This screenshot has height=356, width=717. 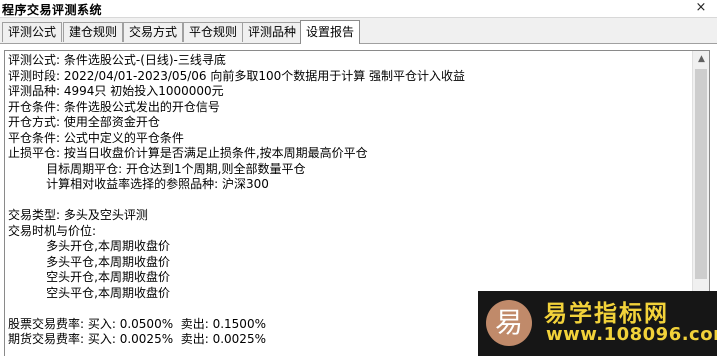 I want to click on report-line: 目标周期平仓: 开仓达到1个周期,则全部数量平仓, so click(x=157, y=168).